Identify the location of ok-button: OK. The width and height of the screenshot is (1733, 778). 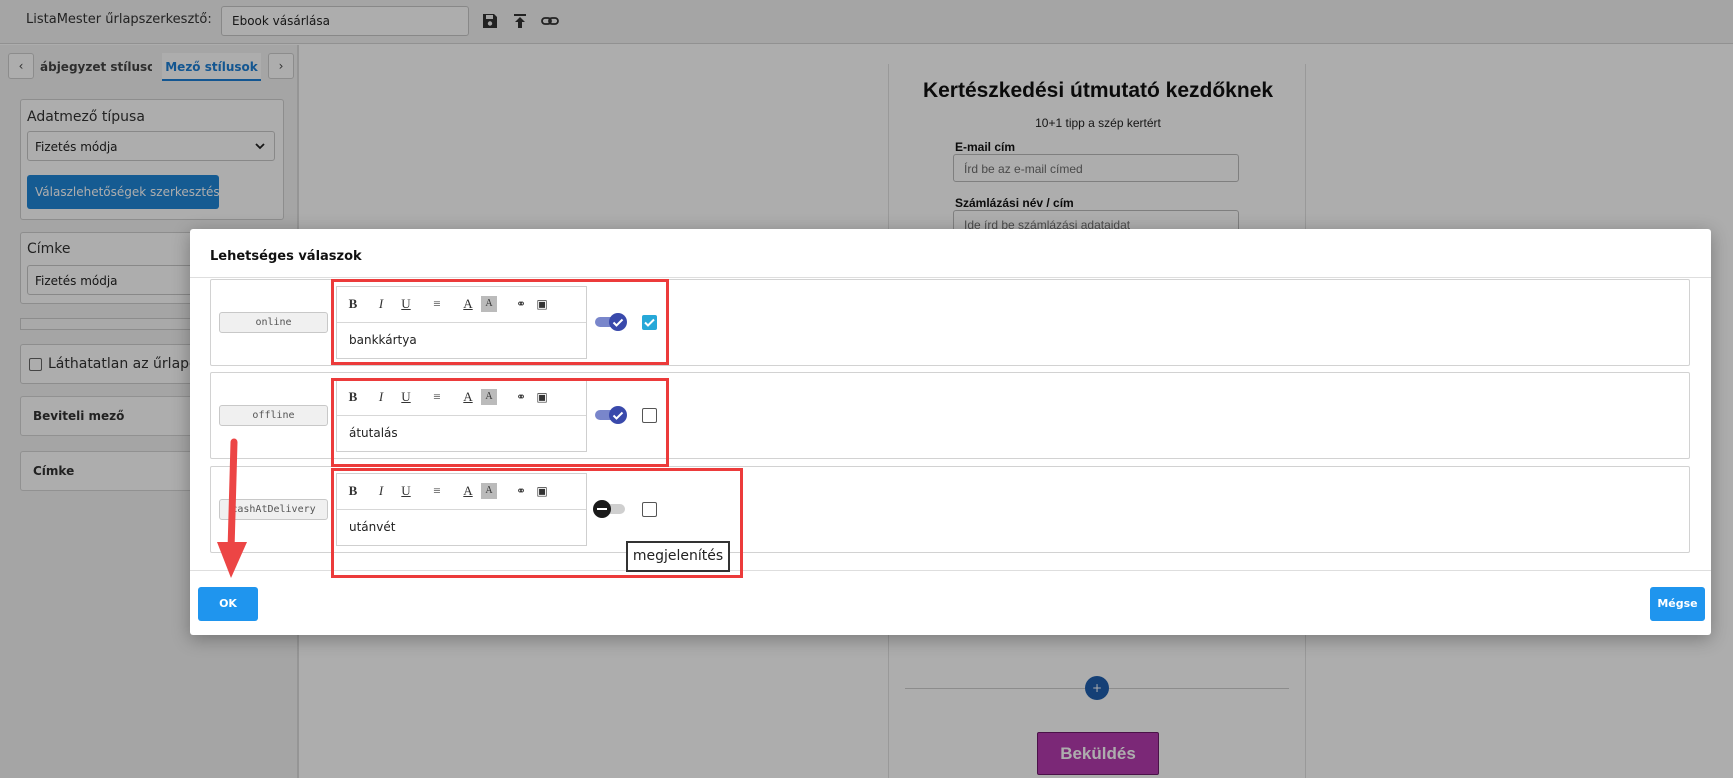
(228, 604).